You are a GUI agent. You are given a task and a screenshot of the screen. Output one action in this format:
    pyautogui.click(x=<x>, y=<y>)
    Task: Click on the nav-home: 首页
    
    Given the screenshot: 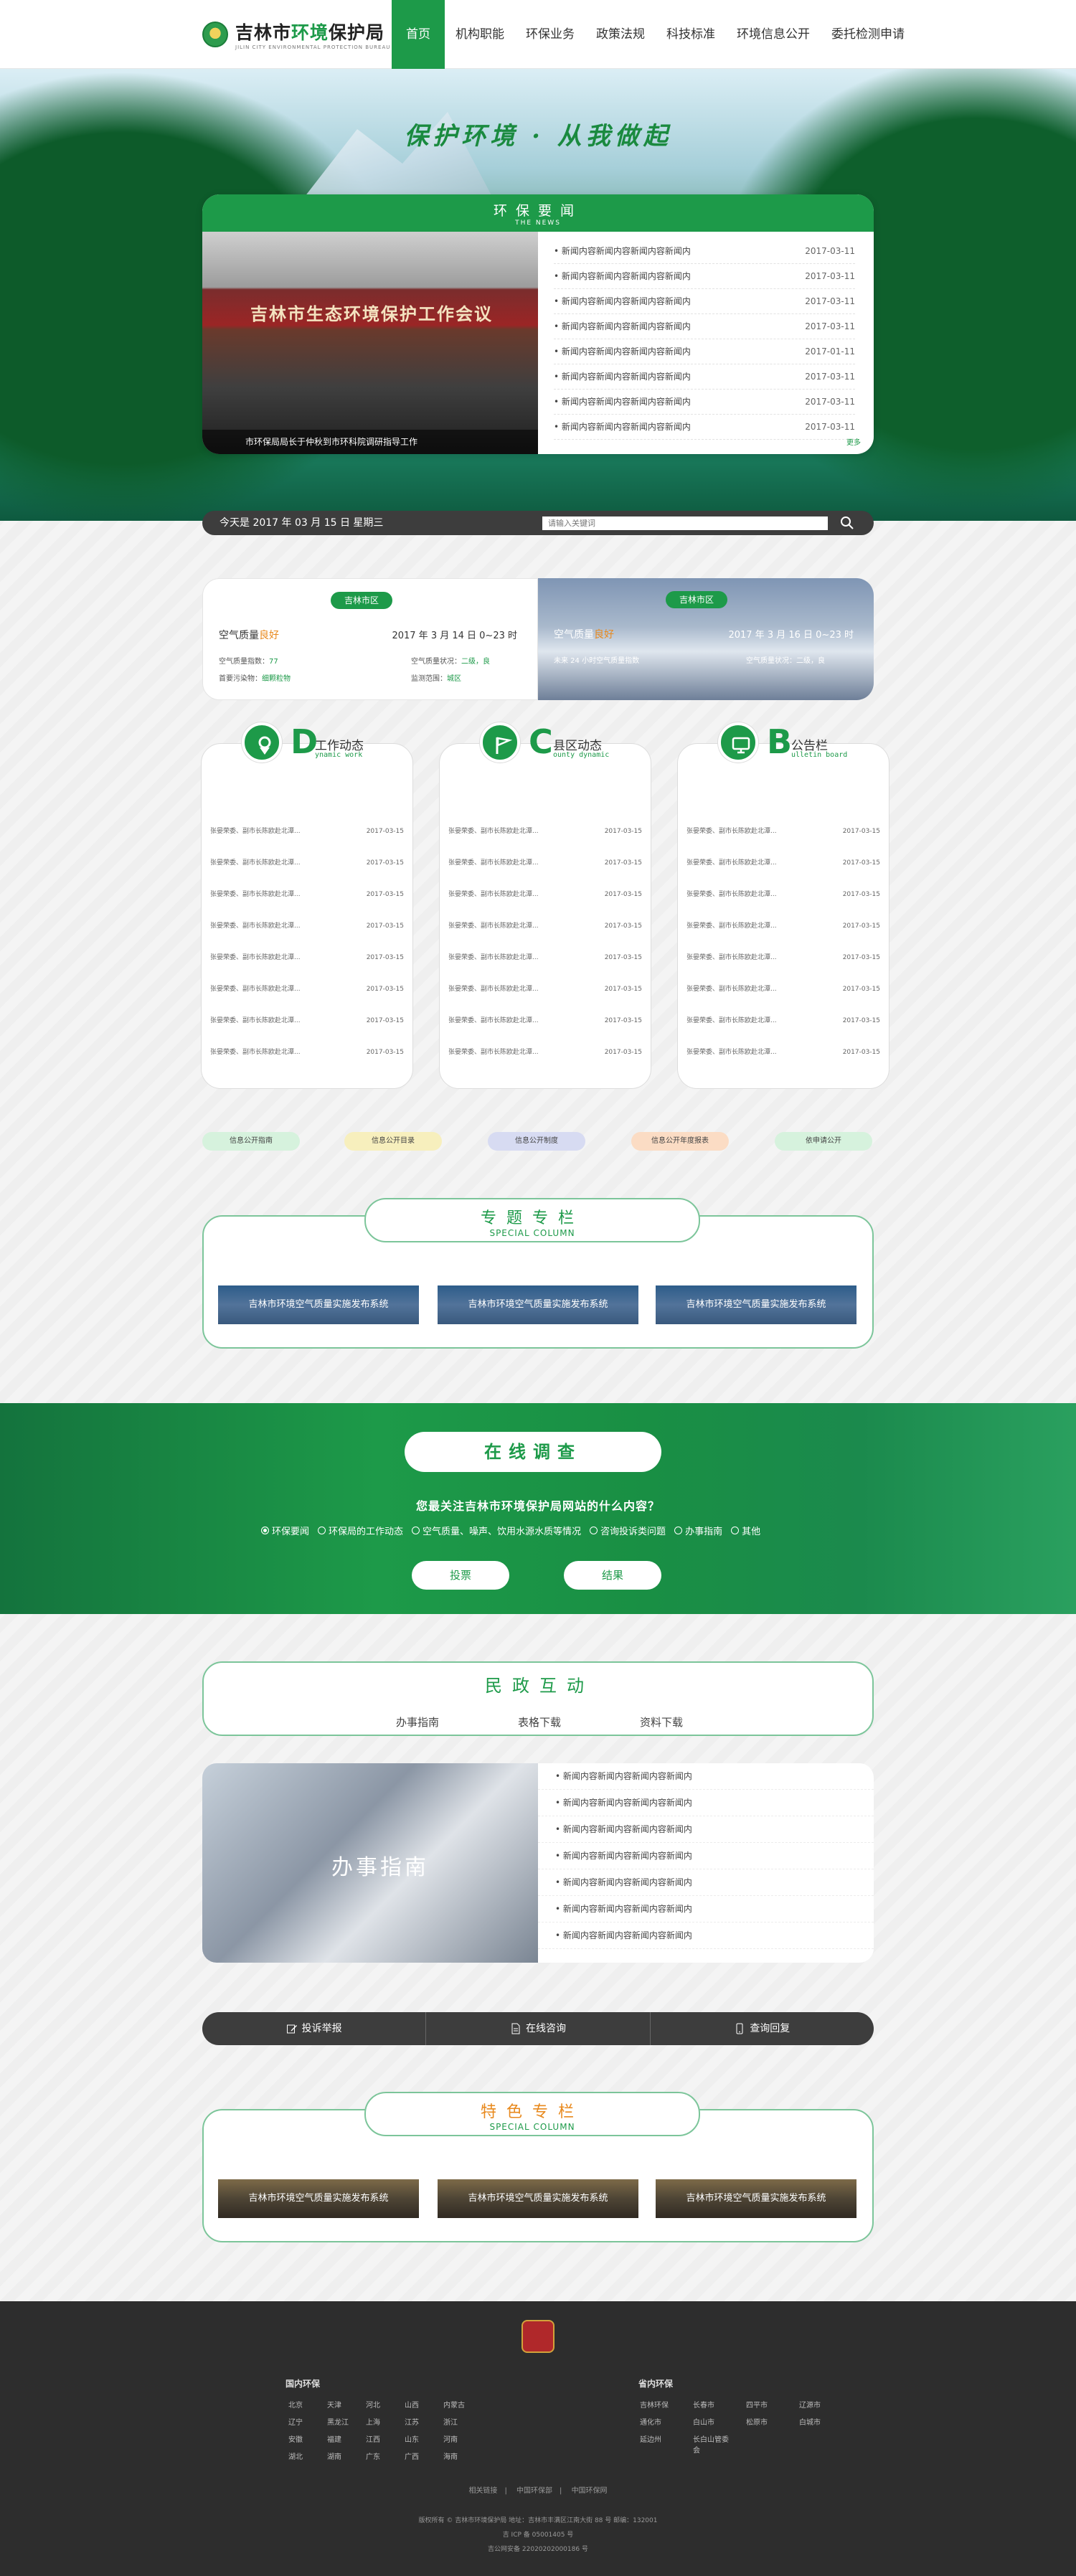 What is the action you would take?
    pyautogui.click(x=418, y=34)
    